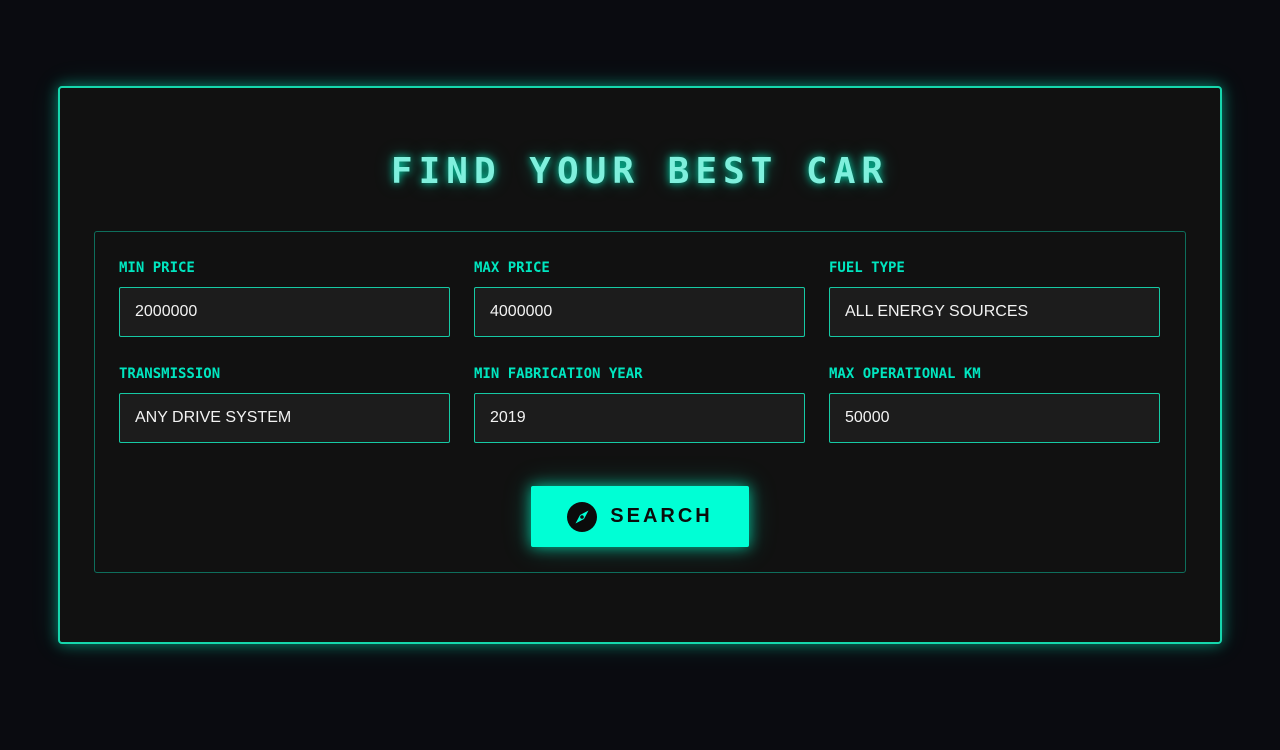 The width and height of the screenshot is (1280, 750). I want to click on fuel-type-select: ALL ENERGY SOURCES, so click(994, 312).